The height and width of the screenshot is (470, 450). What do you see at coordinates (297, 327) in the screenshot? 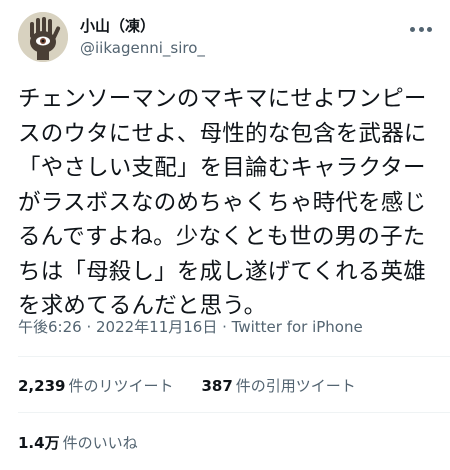
I see `source-label: Twitter for iPhone` at bounding box center [297, 327].